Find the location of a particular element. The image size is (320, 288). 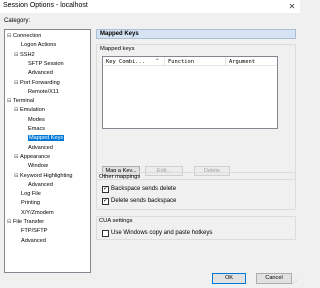

tree-item-label: Mapped Keys is located at coordinates (46, 138).